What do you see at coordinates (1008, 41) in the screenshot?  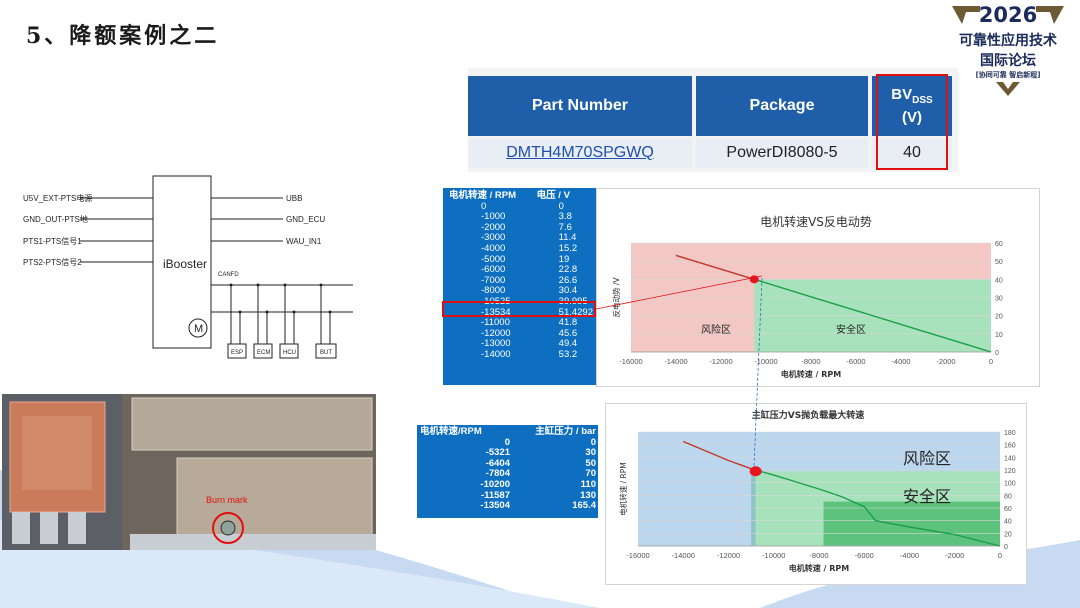 I see `logo-line1: 可靠性应用技术` at bounding box center [1008, 41].